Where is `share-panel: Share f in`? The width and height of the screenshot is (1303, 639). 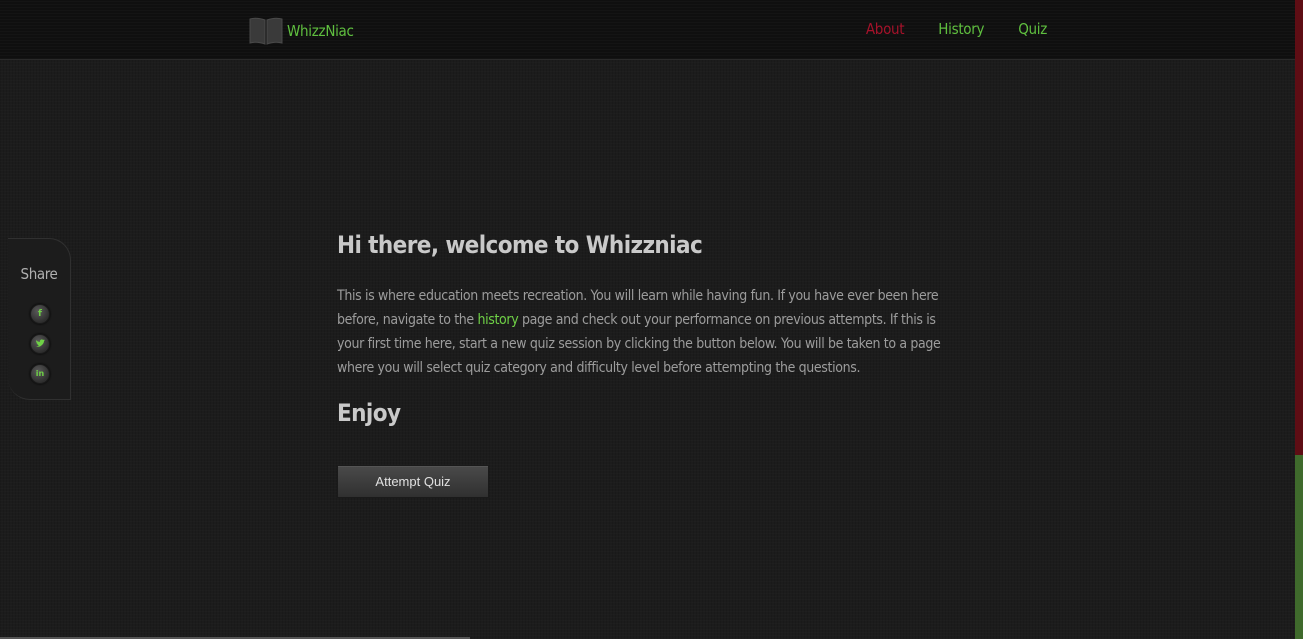 share-panel: Share f in is located at coordinates (39, 319).